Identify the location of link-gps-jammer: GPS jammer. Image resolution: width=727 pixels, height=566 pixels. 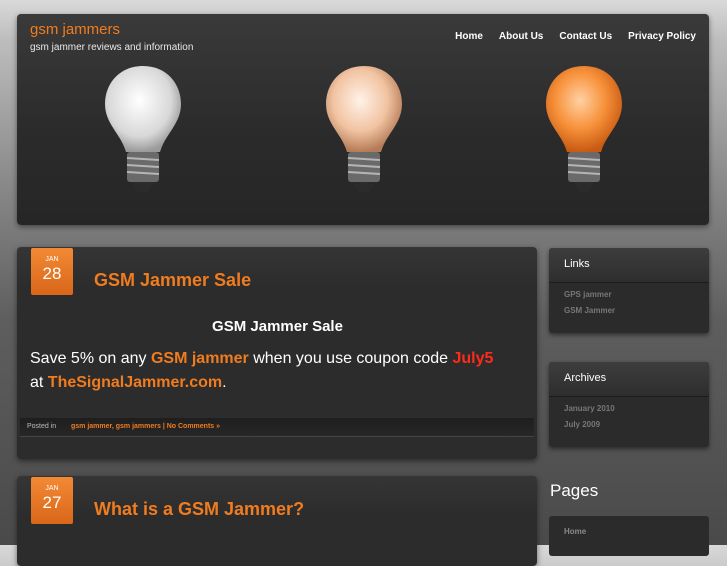
(636, 294).